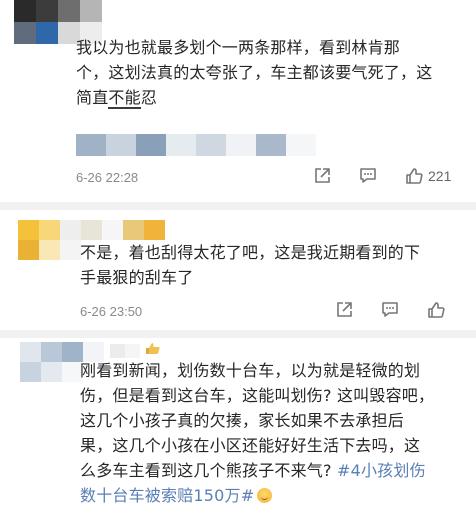 This screenshot has height=520, width=476. What do you see at coordinates (250, 252) in the screenshot?
I see `comment-line: 不是，着也刮得太花了吧，这是我近期看到的下` at bounding box center [250, 252].